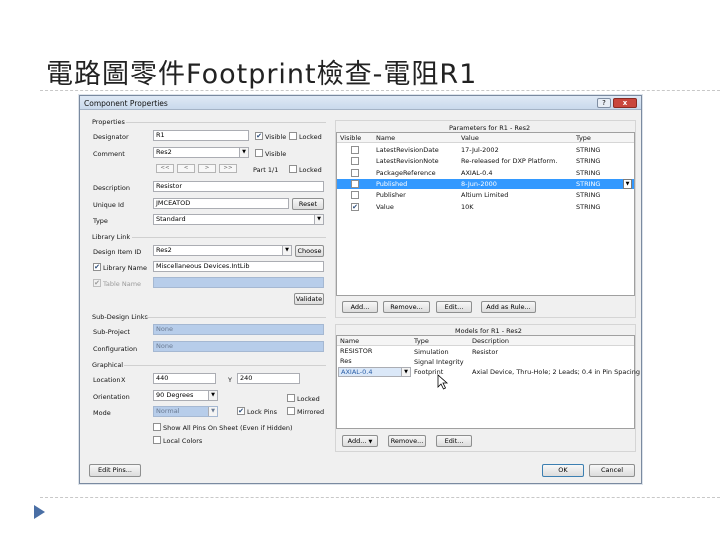  I want to click on mouse-cursor-icon, so click(443, 382).